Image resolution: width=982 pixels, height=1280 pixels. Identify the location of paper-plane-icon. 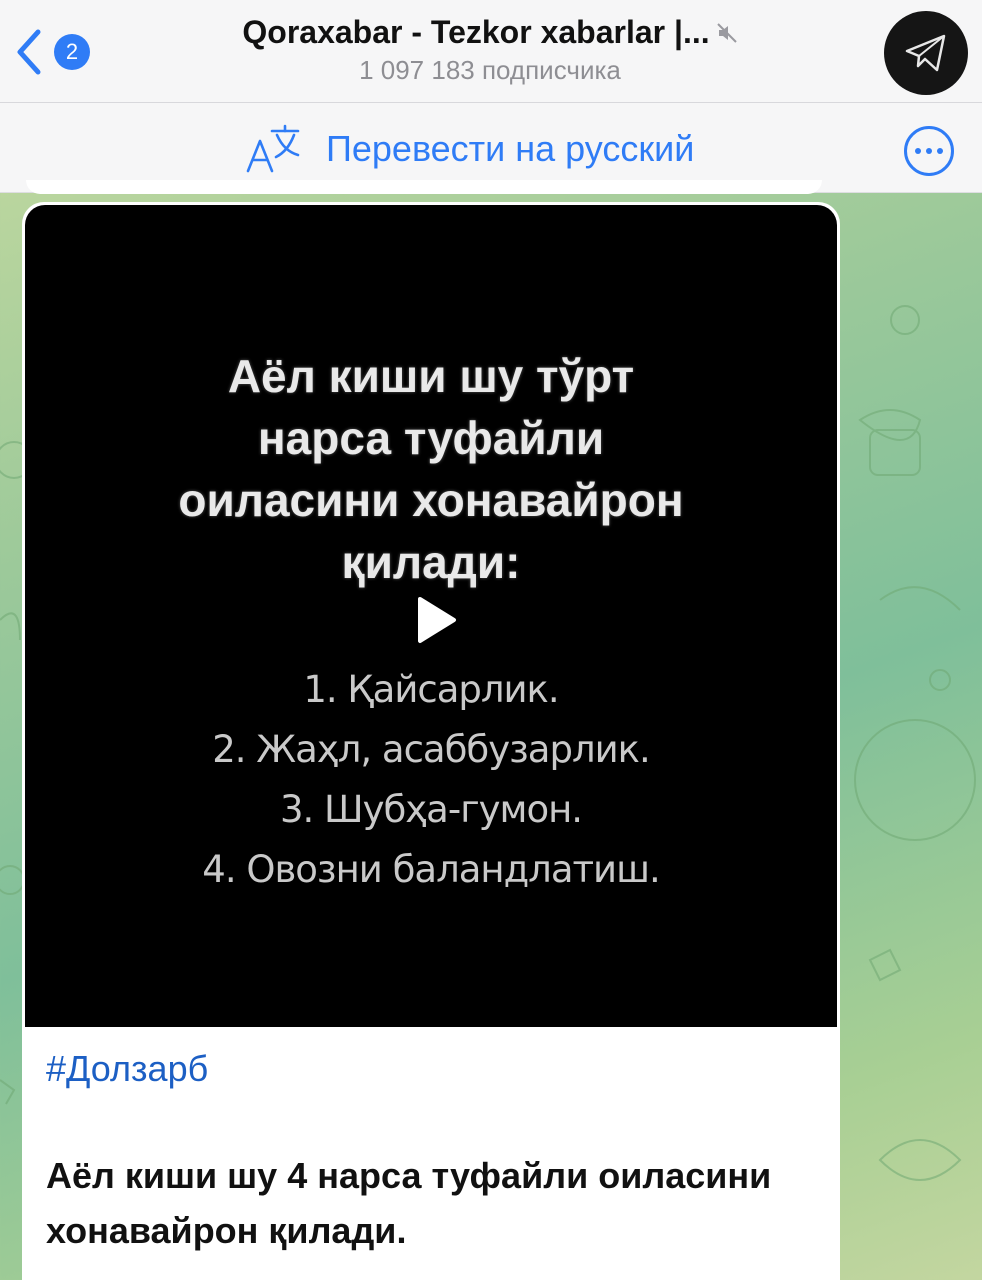
(925, 53).